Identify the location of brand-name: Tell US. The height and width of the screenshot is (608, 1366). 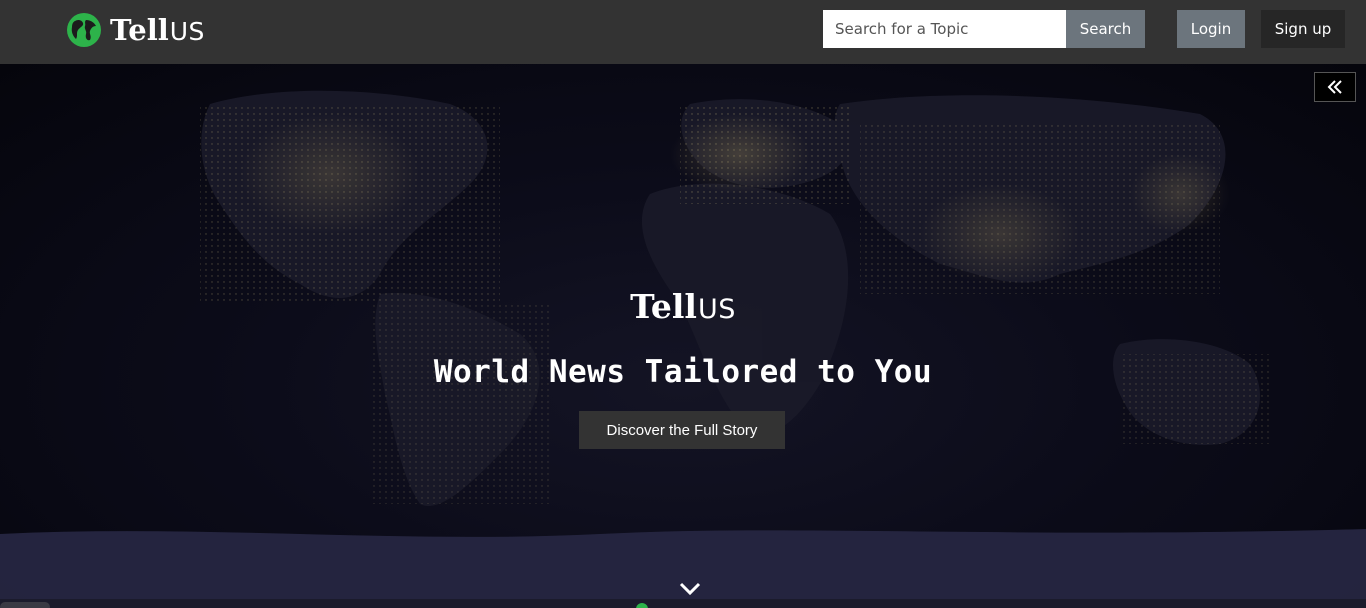
(157, 29).